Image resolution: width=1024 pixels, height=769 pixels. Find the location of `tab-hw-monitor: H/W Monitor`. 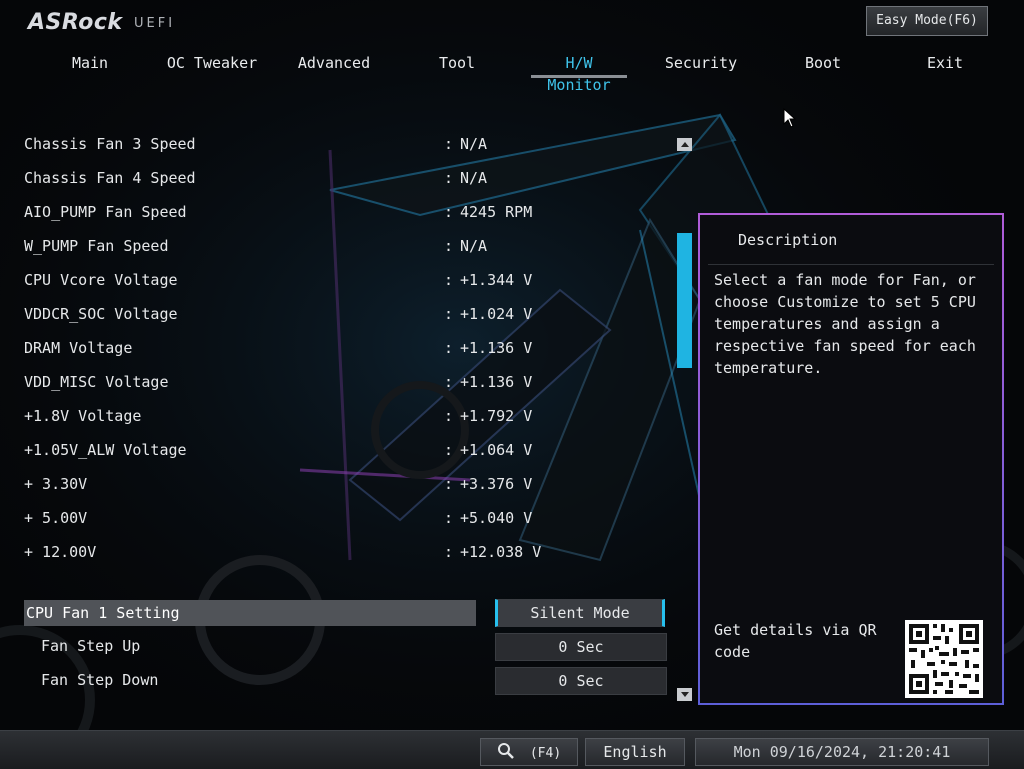

tab-hw-monitor: H/W Monitor is located at coordinates (579, 73).